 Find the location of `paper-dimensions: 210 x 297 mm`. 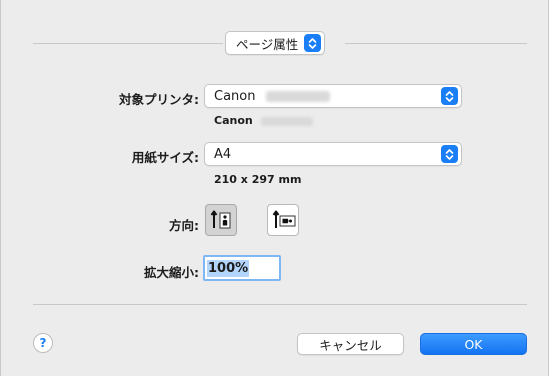

paper-dimensions: 210 x 297 mm is located at coordinates (258, 179).